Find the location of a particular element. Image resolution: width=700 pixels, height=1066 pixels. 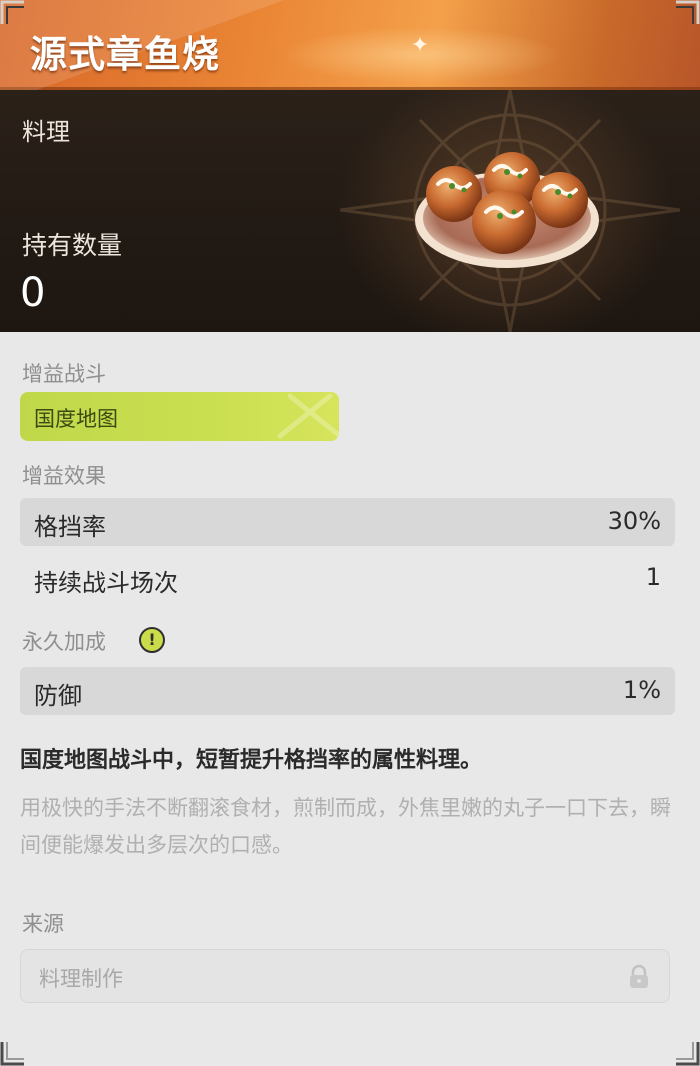

stat-row: 格挡率 30% is located at coordinates (347, 522).